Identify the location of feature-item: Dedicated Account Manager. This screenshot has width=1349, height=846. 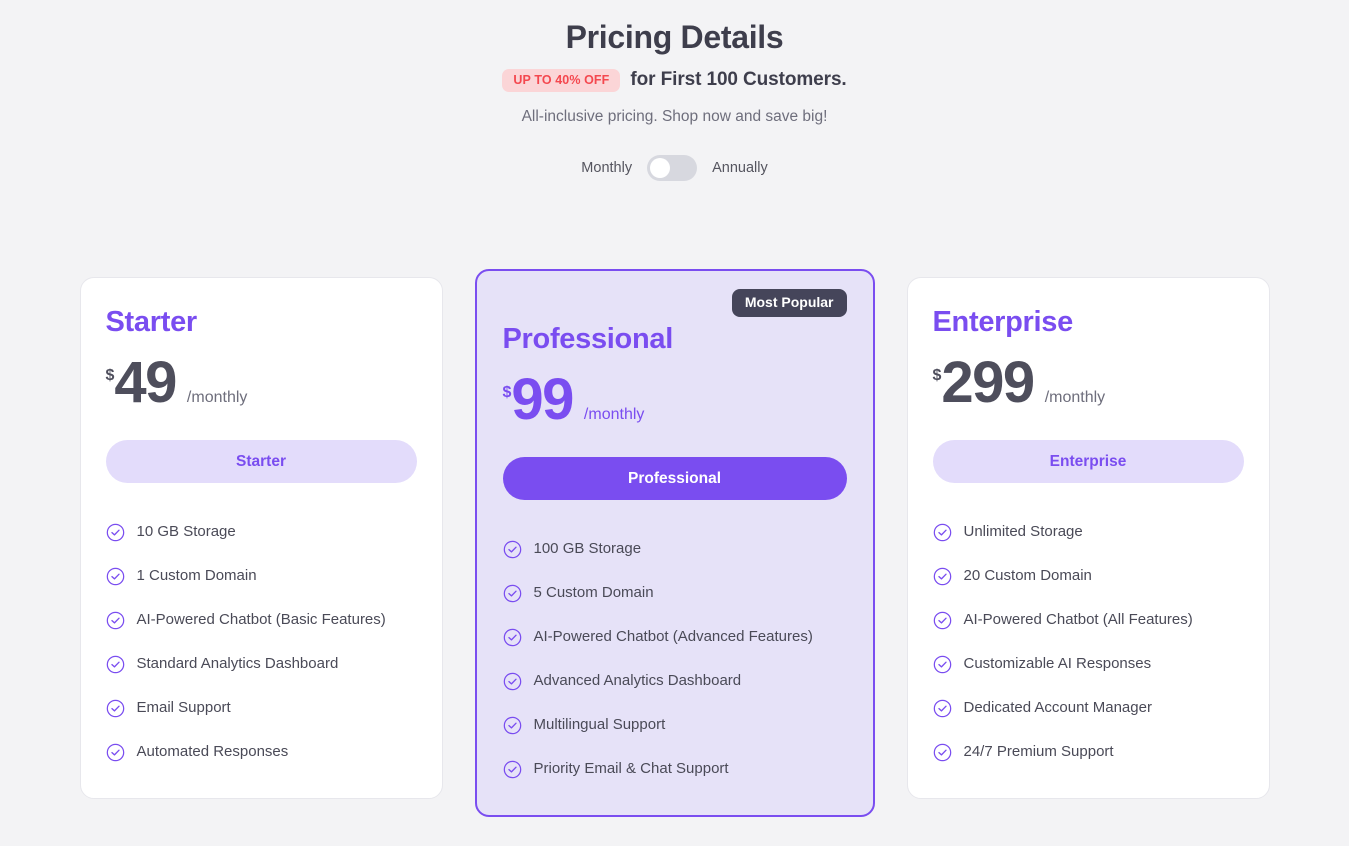
(1088, 708).